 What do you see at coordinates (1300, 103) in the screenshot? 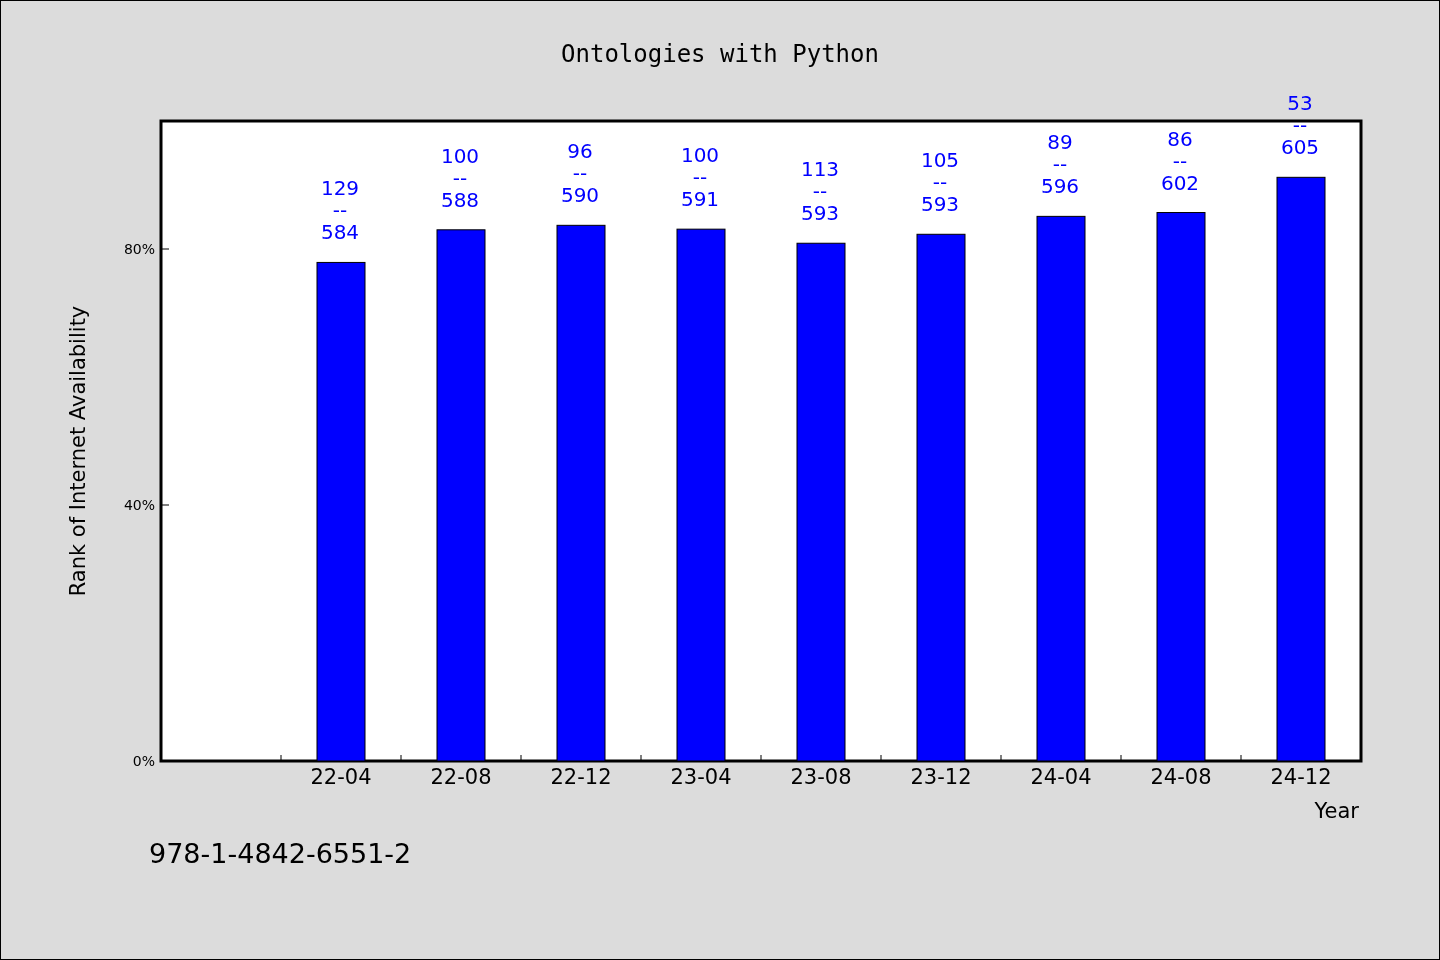
I see `value-label: 53` at bounding box center [1300, 103].